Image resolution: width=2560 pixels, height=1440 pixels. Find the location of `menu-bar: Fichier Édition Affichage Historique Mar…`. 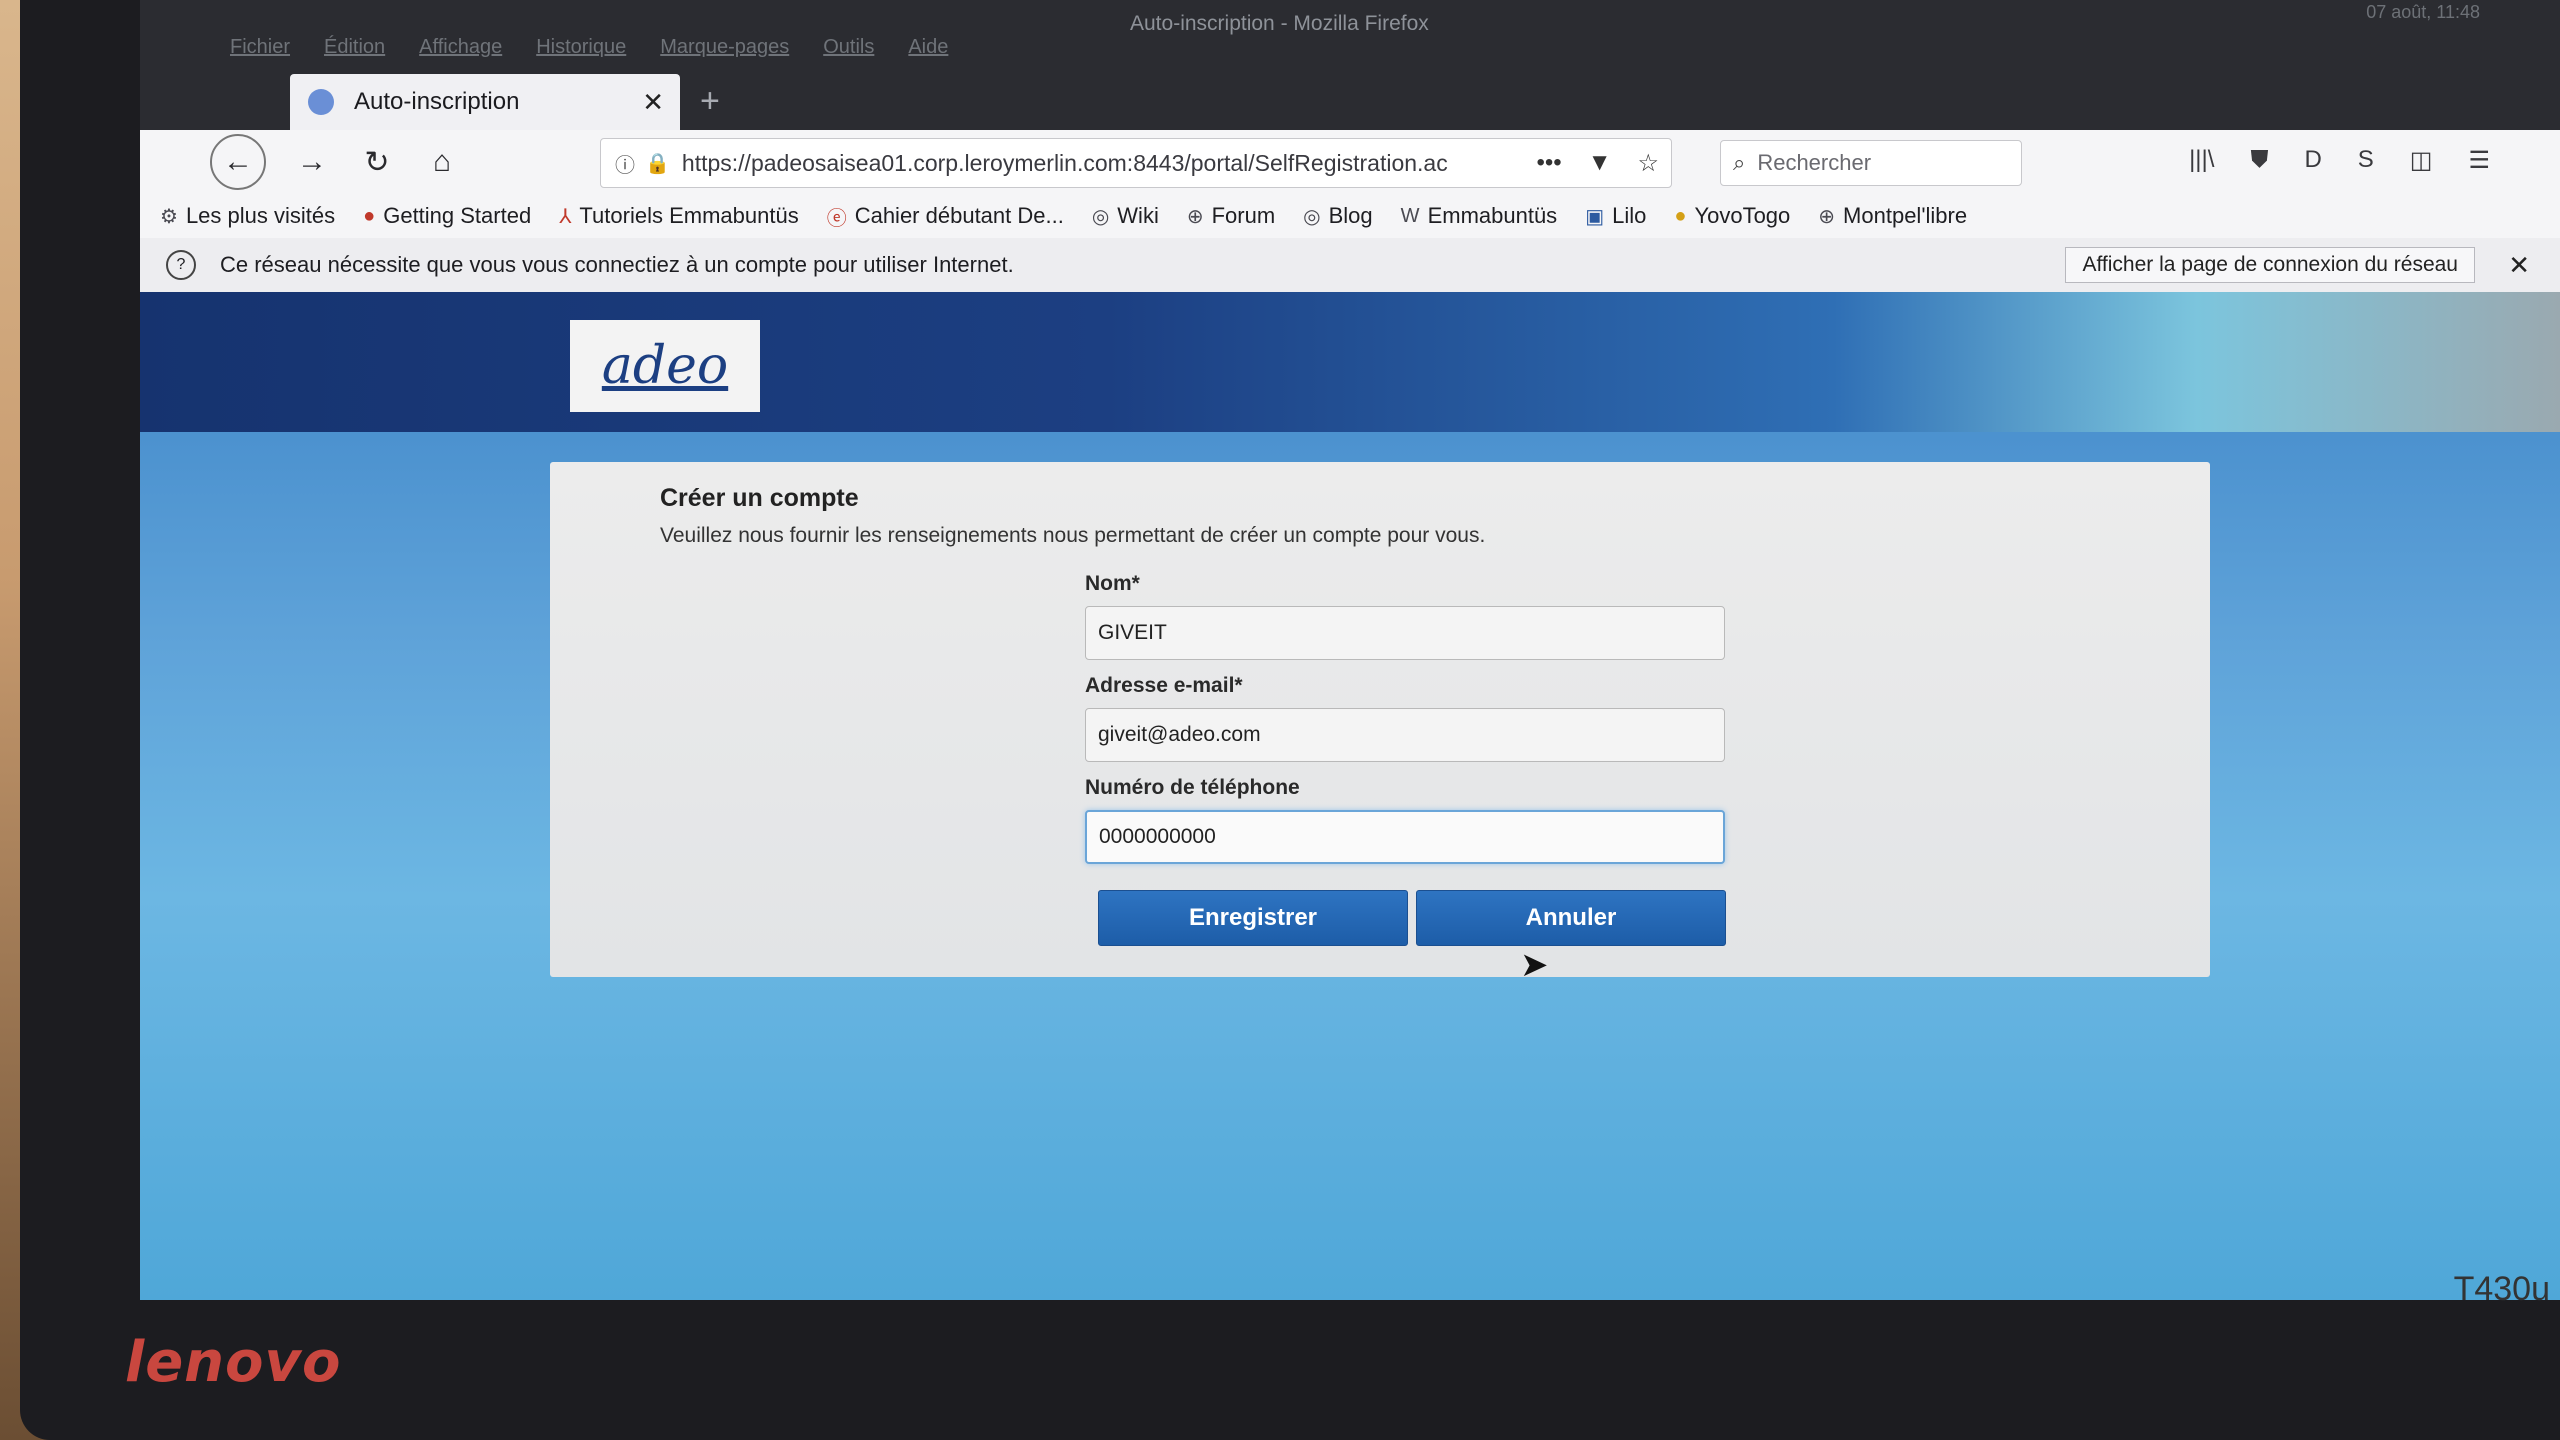

menu-bar: Fichier Édition Affichage Historique Mar… is located at coordinates (589, 47).